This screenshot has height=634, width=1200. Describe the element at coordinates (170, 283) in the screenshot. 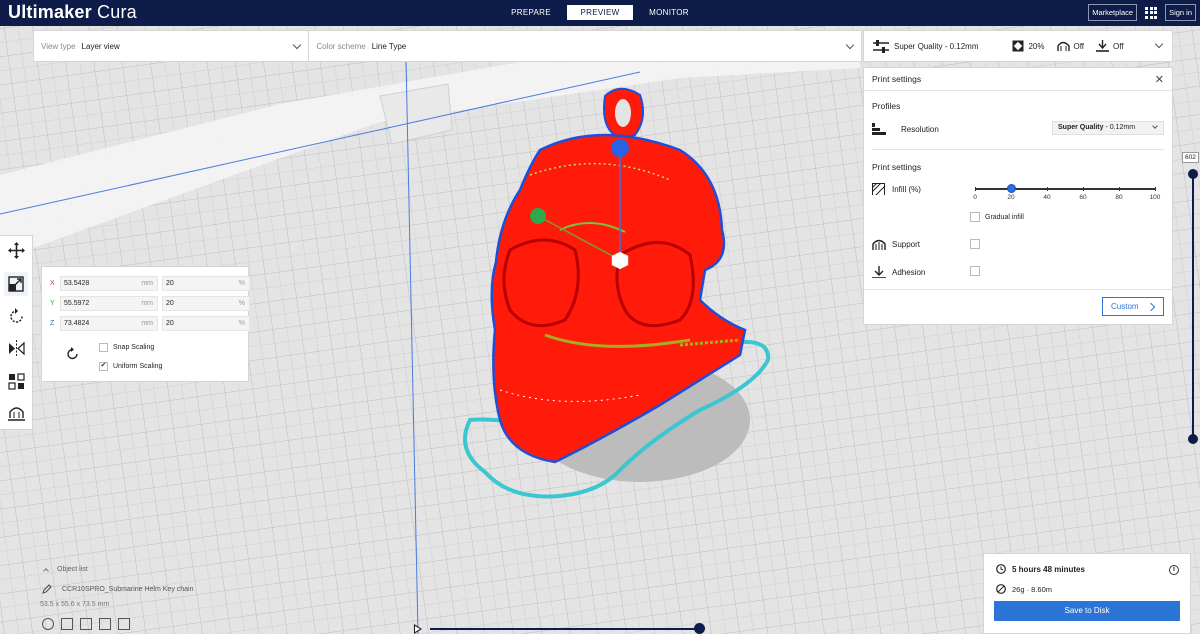

I see `scale-x-value: 20` at that location.